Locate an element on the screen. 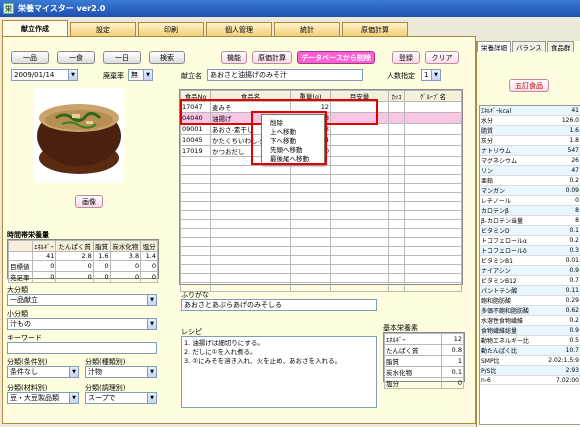 This screenshot has width=580, height=427. nutrient-name: ｴﾈﾙｷﾞｰkcal is located at coordinates (510, 111).